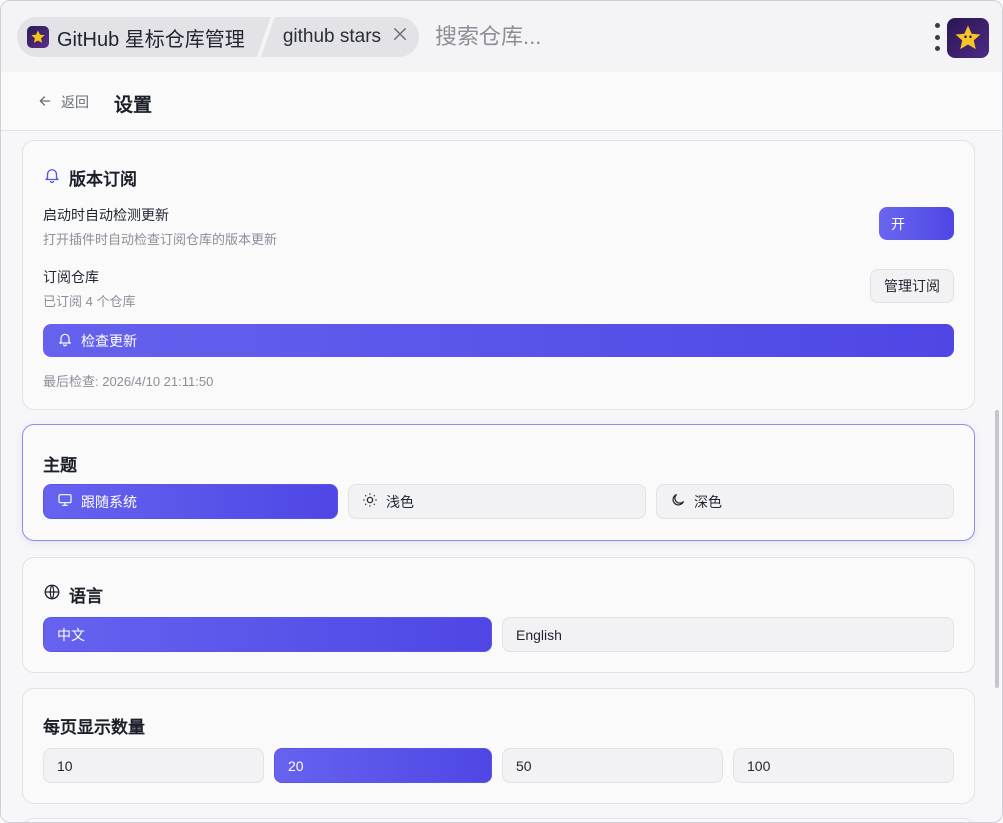 This screenshot has width=1003, height=823. What do you see at coordinates (612, 765) in the screenshot?
I see `page-size-option-50: 50` at bounding box center [612, 765].